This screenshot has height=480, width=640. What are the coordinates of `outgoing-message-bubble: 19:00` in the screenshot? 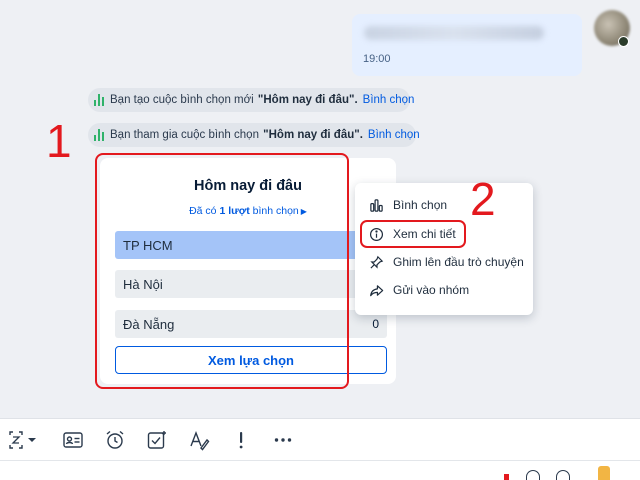 It's located at (467, 45).